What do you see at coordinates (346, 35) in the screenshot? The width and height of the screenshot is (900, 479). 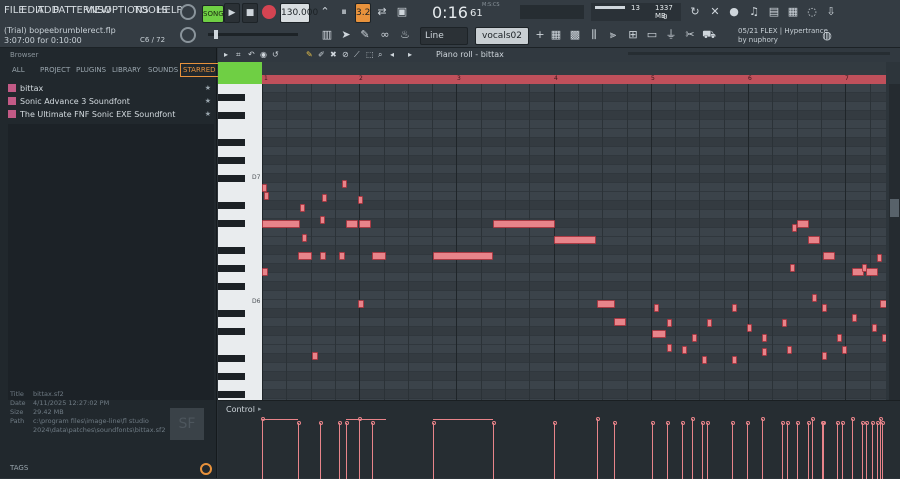 I see `arrow-right-icon: ➤` at bounding box center [346, 35].